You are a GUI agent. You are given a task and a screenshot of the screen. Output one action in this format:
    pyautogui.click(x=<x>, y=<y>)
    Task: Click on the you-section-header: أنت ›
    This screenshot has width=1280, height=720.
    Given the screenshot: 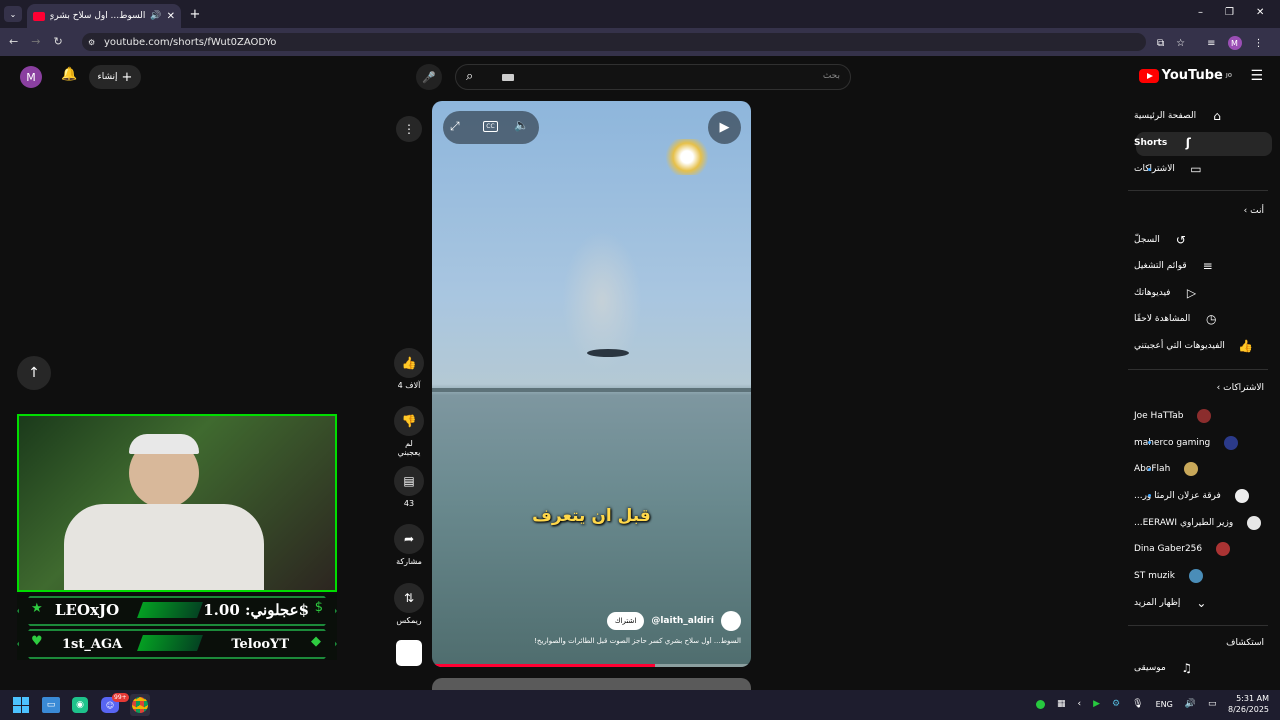 What is the action you would take?
    pyautogui.click(x=1254, y=211)
    